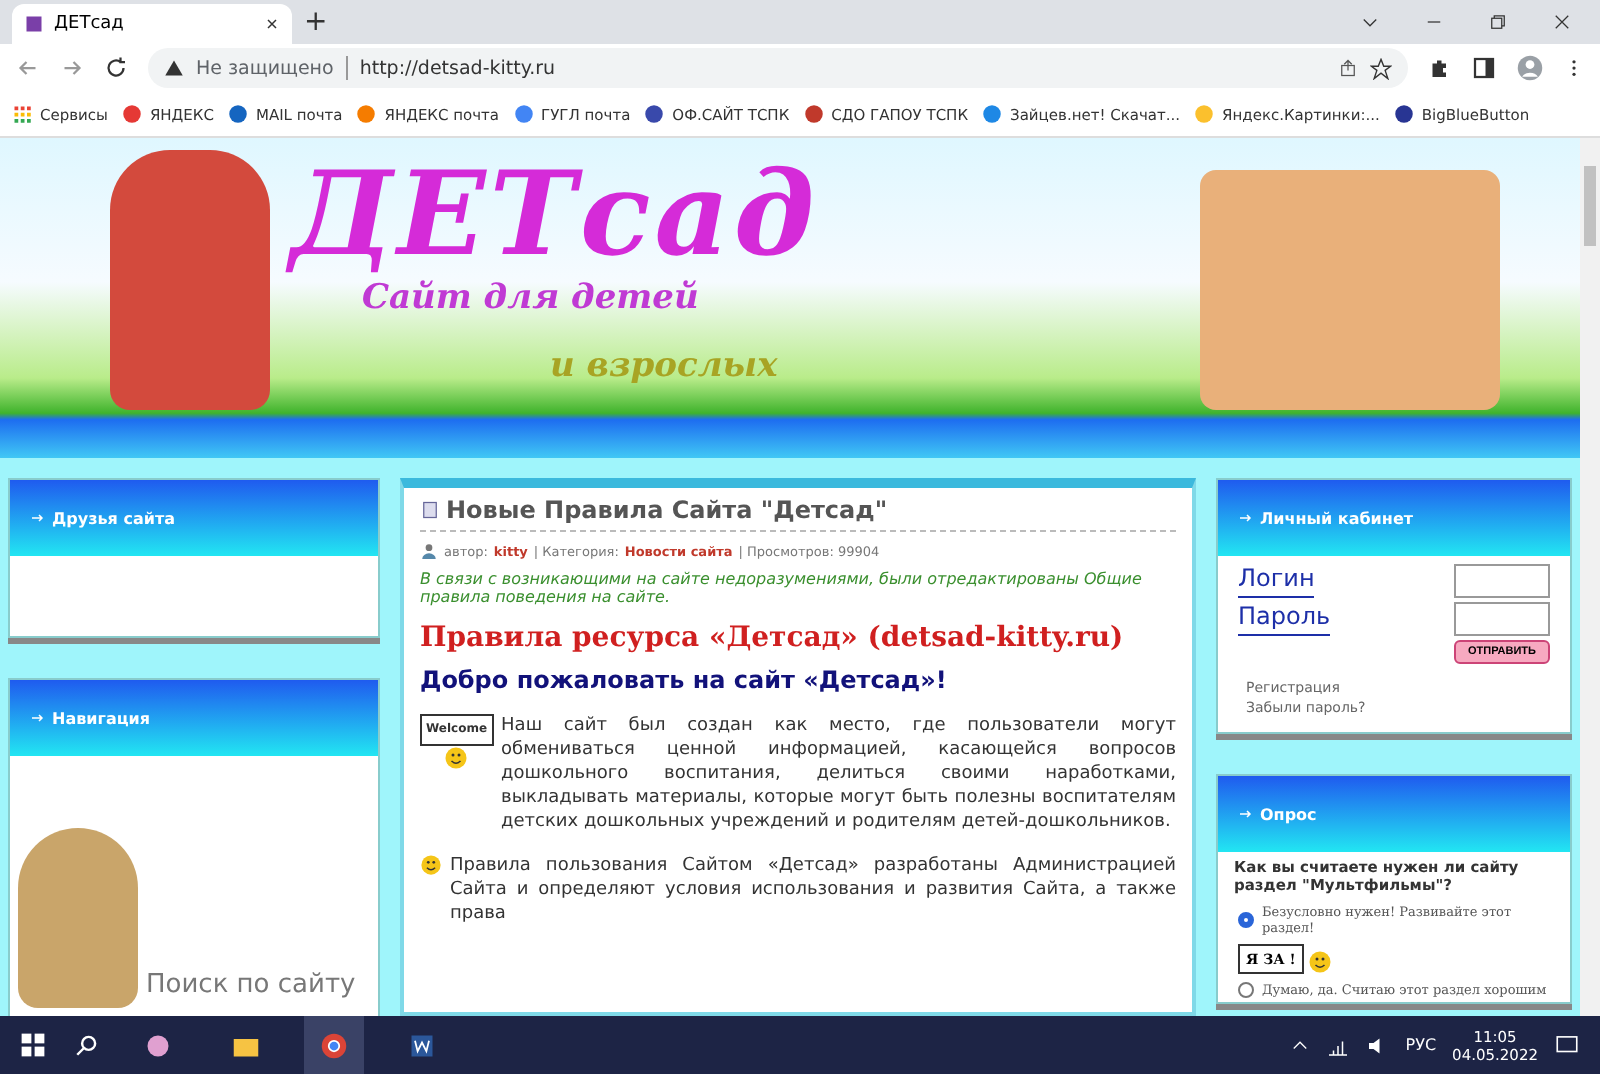 This screenshot has height=1074, width=1600. Describe the element at coordinates (22, 114) in the screenshot. I see `apps-grid-icon` at that location.